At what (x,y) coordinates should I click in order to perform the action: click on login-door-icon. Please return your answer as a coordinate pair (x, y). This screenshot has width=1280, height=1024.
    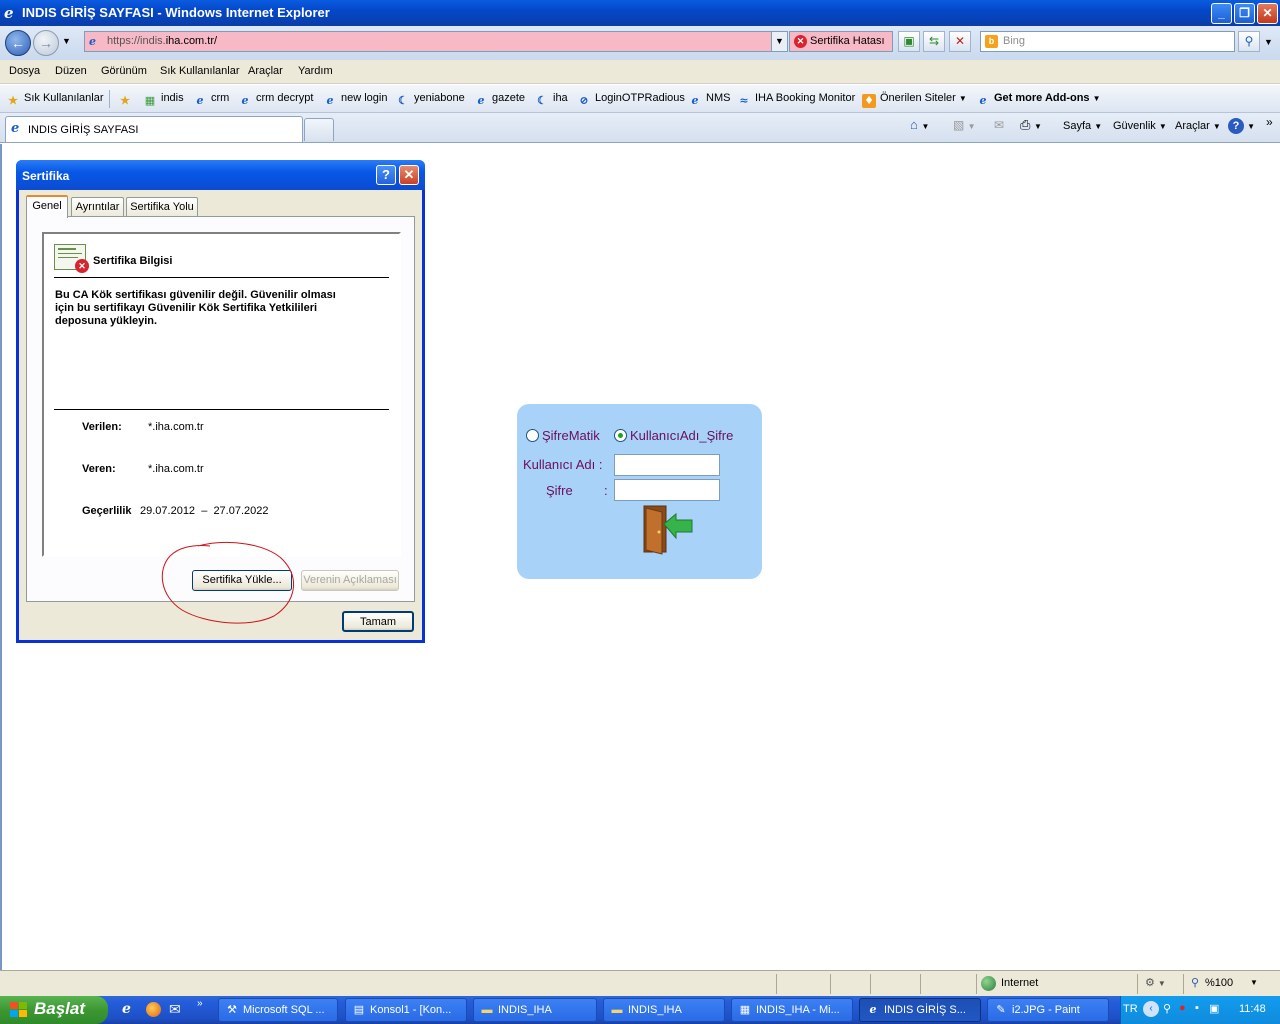
    Looking at the image, I should click on (668, 530).